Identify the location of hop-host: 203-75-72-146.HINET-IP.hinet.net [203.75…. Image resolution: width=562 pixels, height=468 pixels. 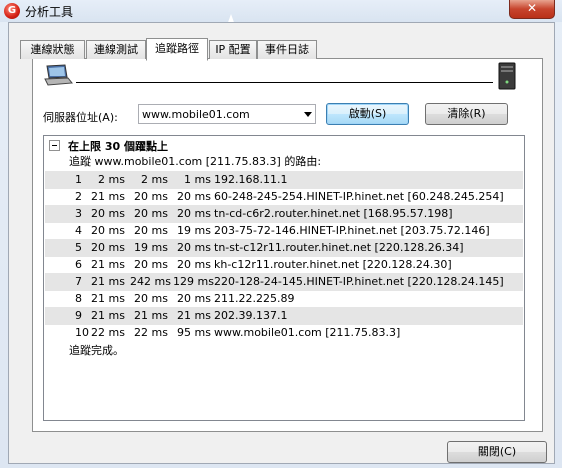
(352, 230).